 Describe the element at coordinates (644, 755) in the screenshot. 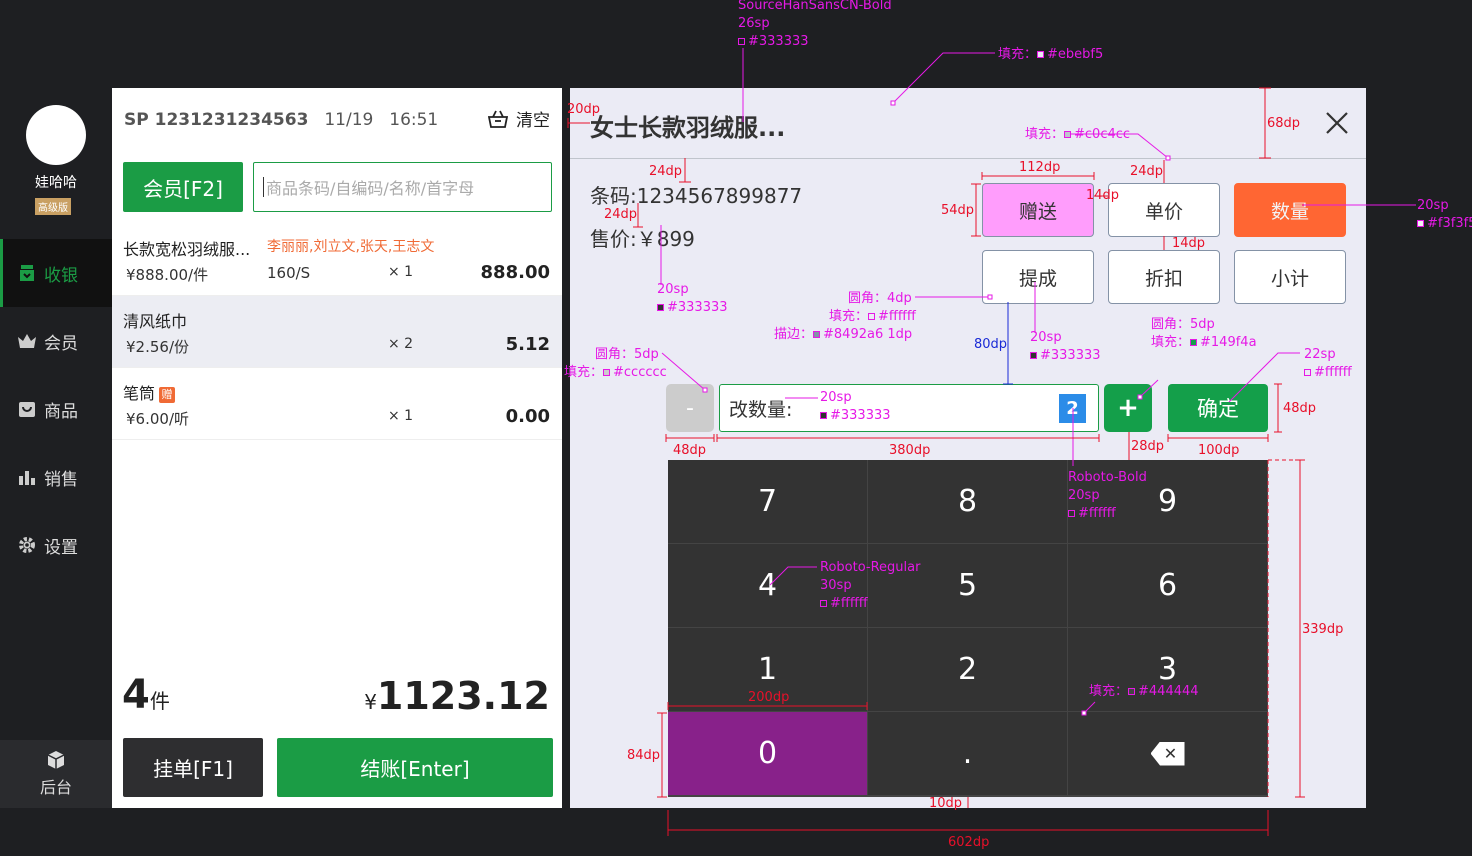

I see `annotation: 84dp` at that location.